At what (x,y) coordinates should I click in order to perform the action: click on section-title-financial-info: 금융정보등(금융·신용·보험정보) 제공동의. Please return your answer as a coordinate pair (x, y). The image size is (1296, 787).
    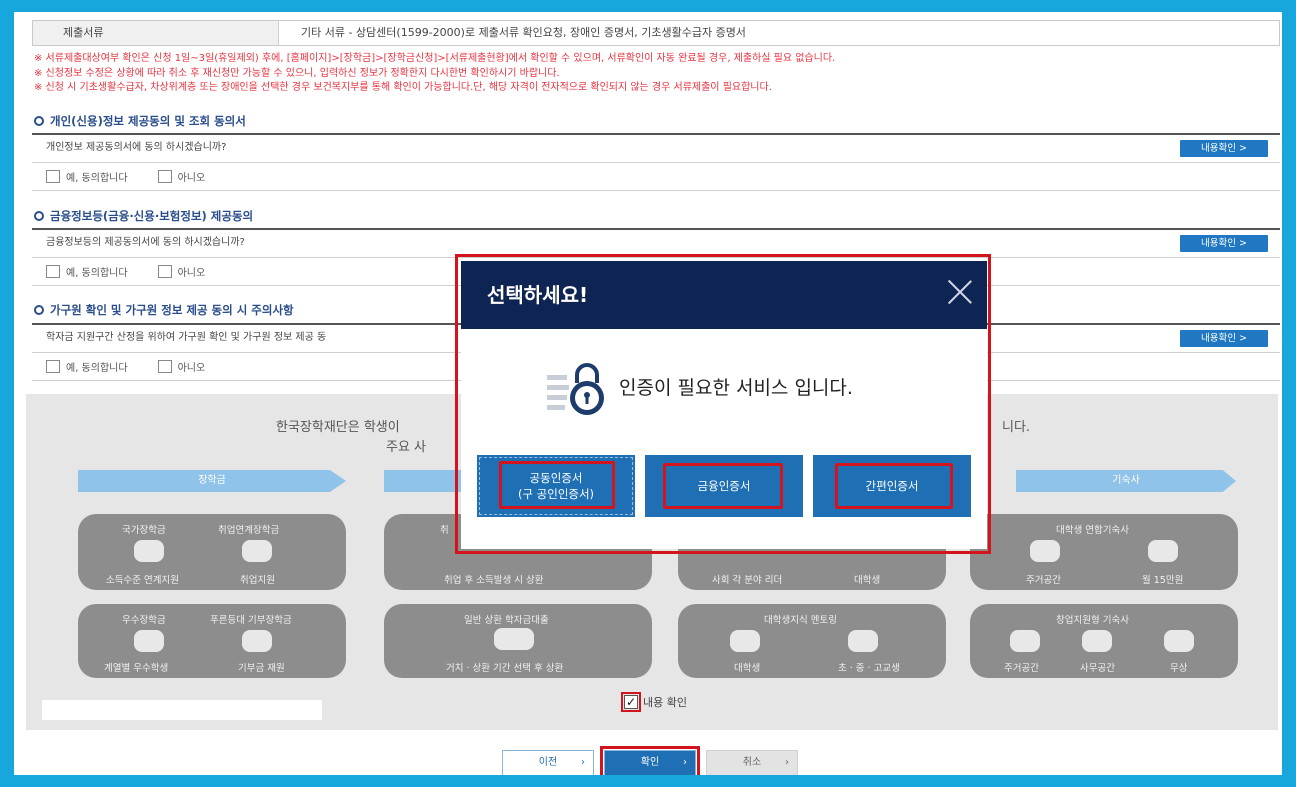
    Looking at the image, I should click on (143, 216).